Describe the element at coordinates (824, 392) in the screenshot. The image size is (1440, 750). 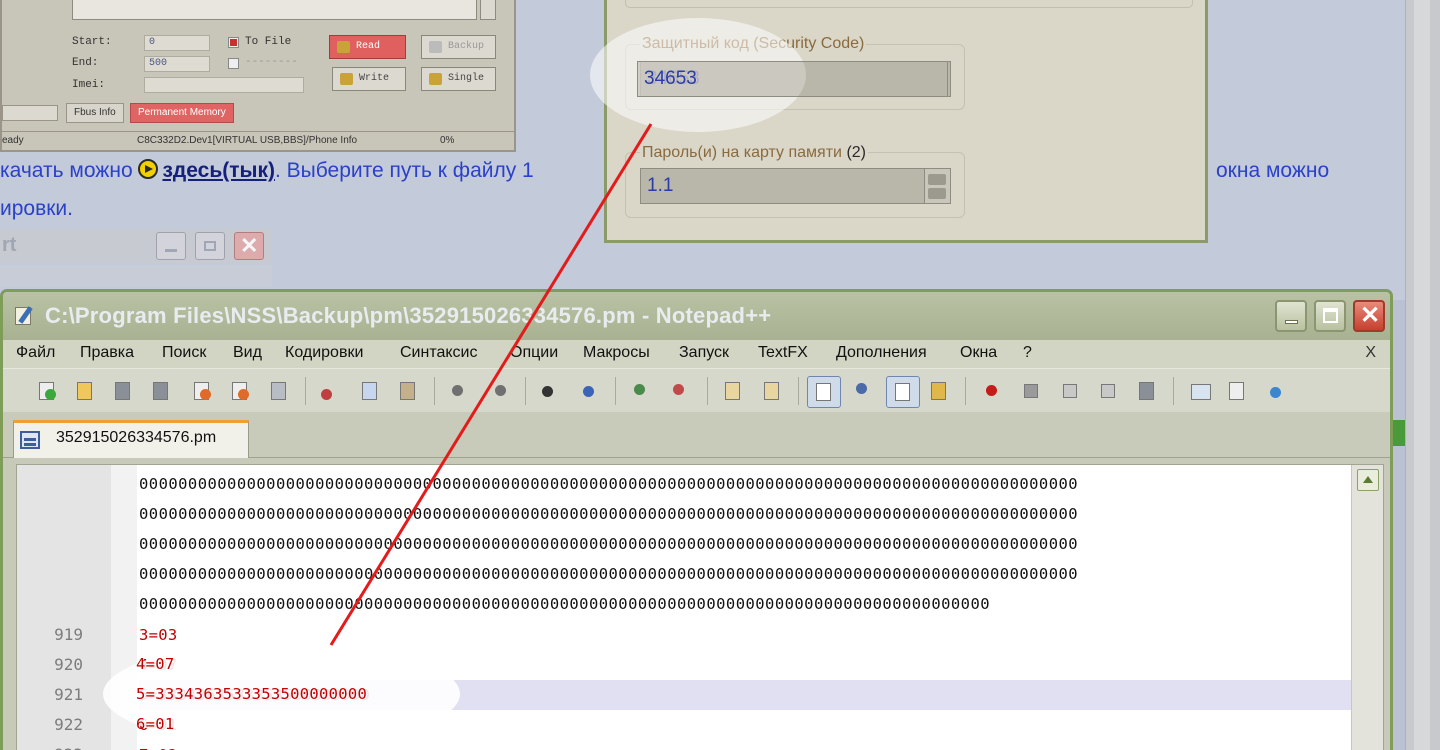
I see `word-wrap-icon` at that location.